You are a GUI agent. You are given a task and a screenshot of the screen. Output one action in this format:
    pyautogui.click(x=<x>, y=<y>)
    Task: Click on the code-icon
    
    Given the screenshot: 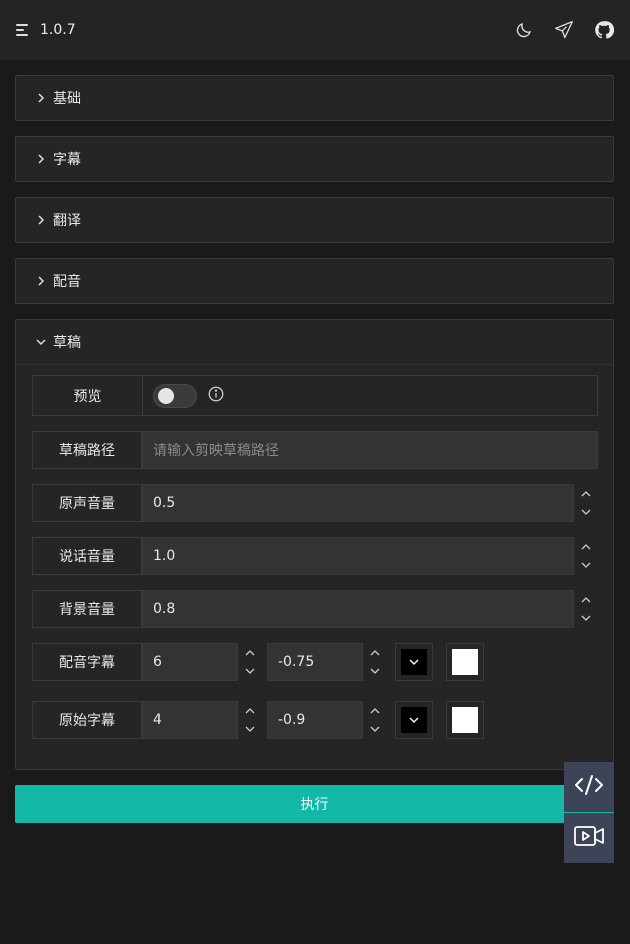 What is the action you would take?
    pyautogui.click(x=589, y=787)
    